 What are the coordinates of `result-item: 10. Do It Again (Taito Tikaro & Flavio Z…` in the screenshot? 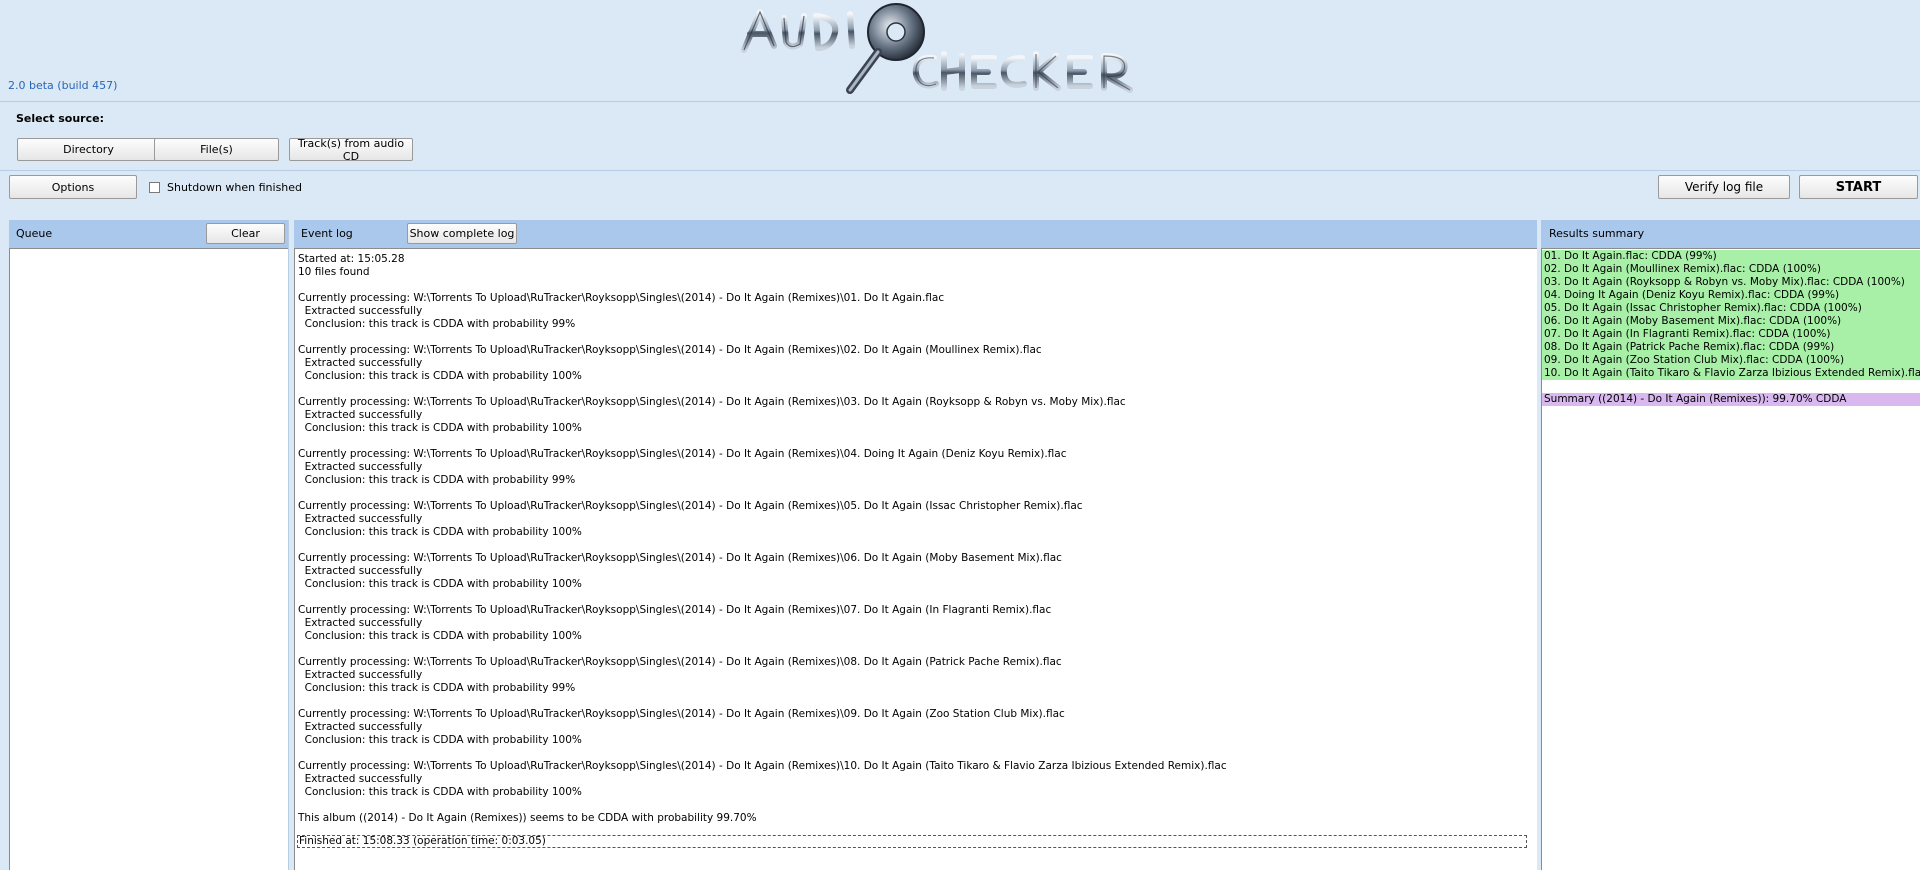 It's located at (1731, 373).